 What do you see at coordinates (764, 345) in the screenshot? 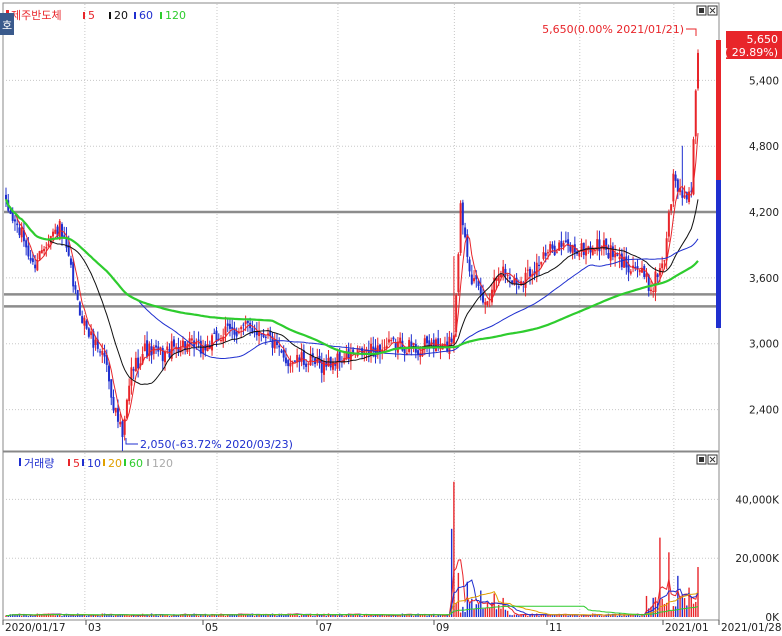
I see `price-tick-label: 3,000` at bounding box center [764, 345].